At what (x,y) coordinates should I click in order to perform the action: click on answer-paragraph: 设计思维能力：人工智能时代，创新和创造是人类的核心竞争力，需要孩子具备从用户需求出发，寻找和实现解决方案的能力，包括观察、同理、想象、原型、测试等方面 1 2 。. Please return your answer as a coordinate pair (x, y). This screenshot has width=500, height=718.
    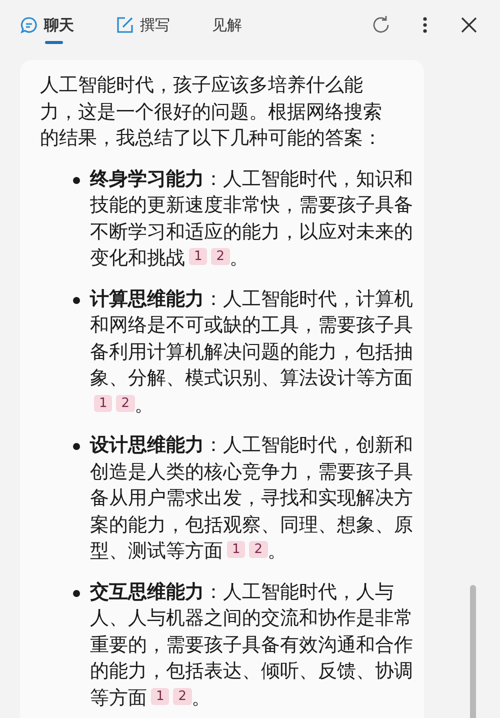
    Looking at the image, I should click on (252, 498).